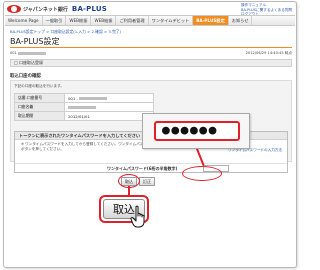 The height and width of the screenshot is (270, 320). I want to click on nav-item-general: 一般取引, so click(55, 20).